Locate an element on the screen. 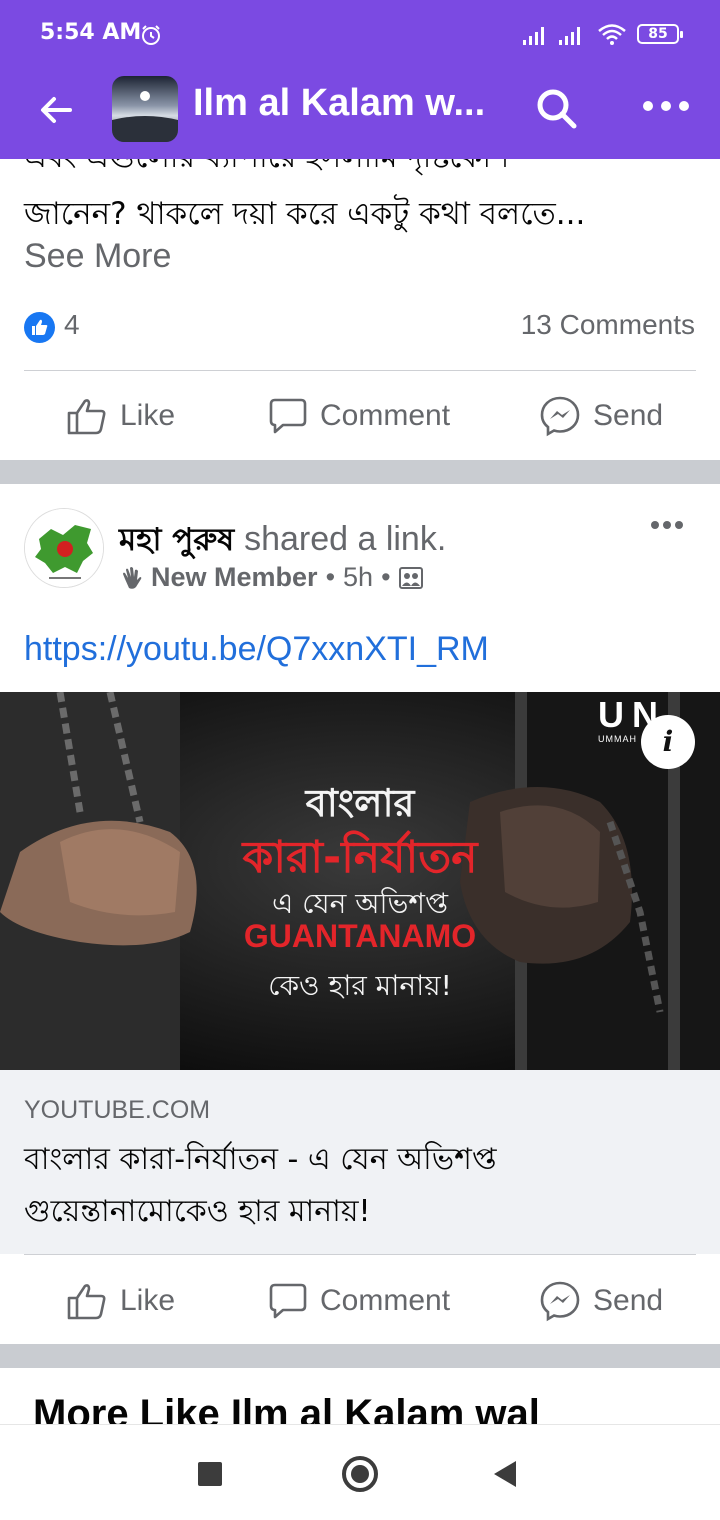  group-audience-icon is located at coordinates (410, 577).